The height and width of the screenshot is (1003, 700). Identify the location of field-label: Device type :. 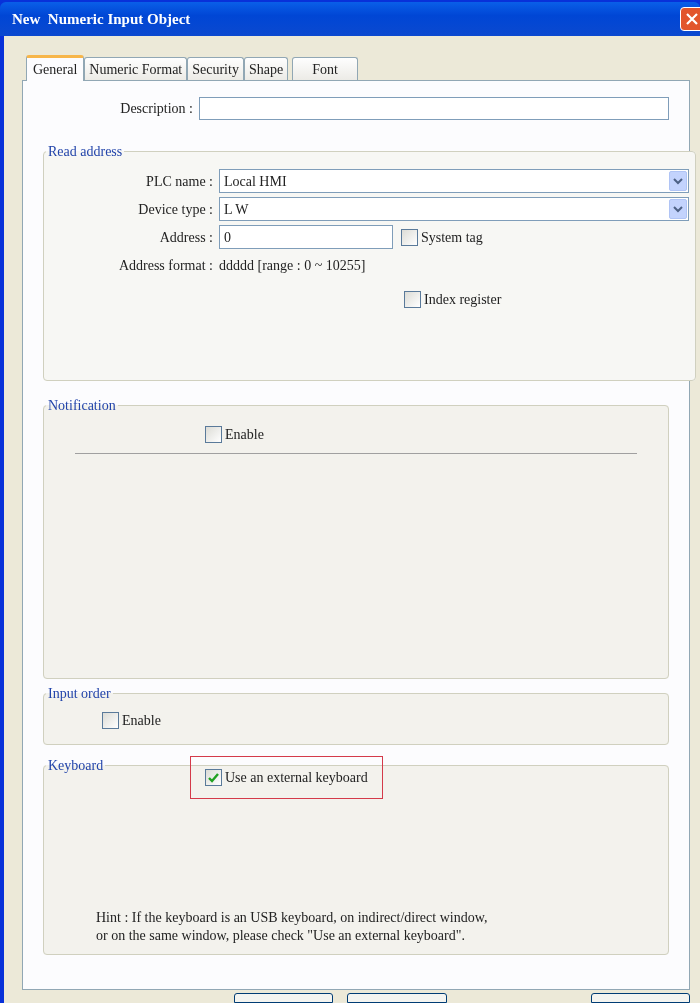
(175, 209).